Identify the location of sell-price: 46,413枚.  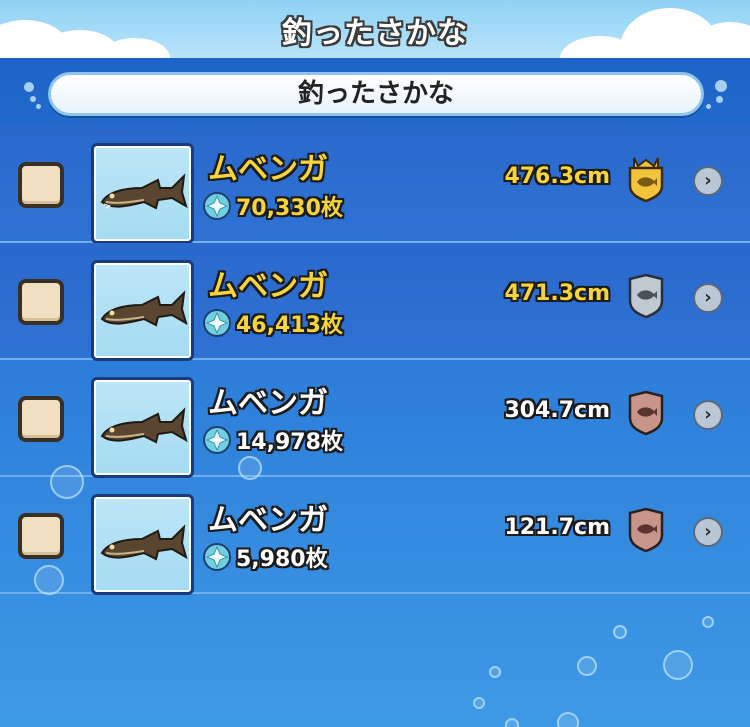
(289, 325).